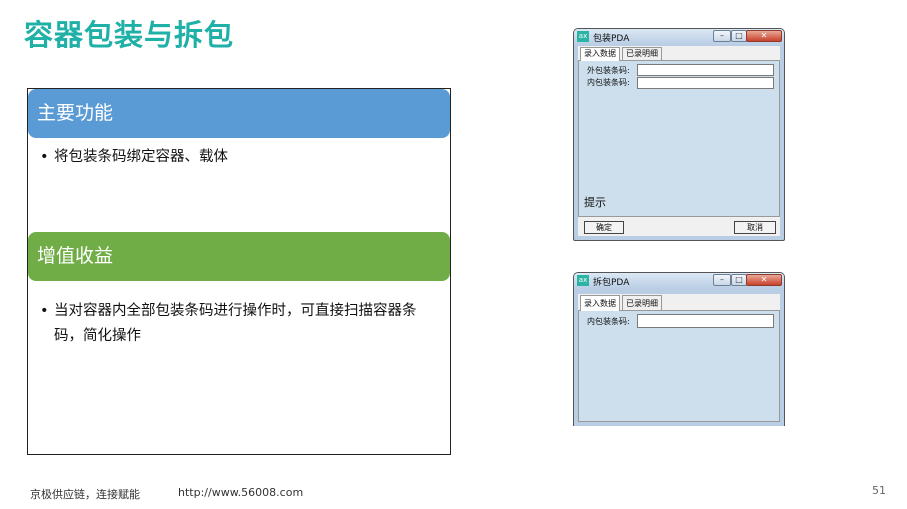 The image size is (907, 509). Describe the element at coordinates (141, 157) in the screenshot. I see `main-function-text: 将包装条码绑定容器、载体` at that location.